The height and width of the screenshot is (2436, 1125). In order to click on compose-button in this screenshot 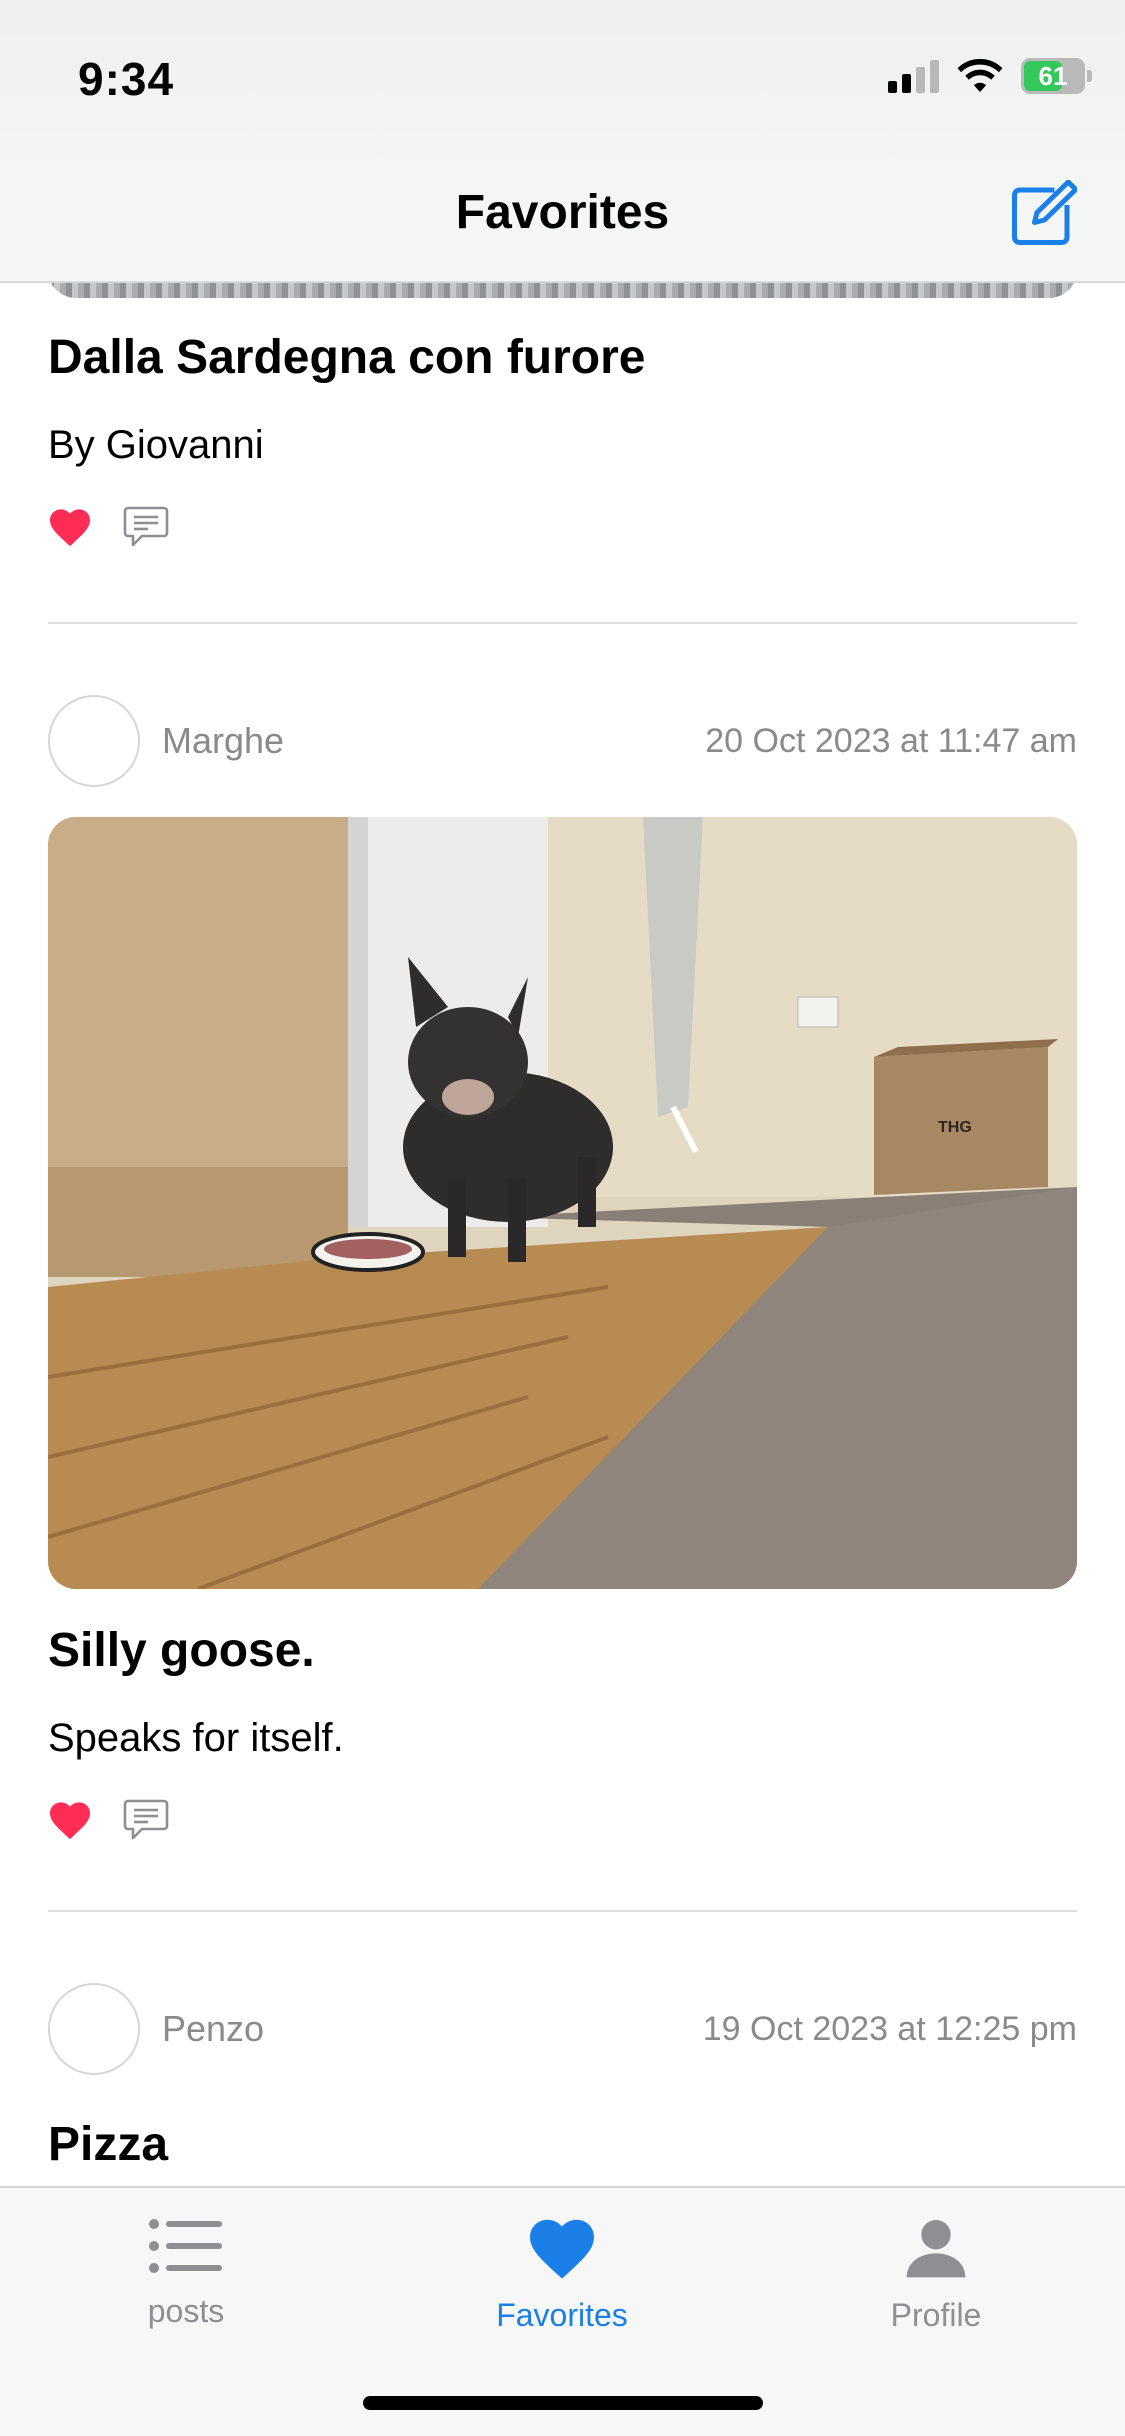, I will do `click(1043, 214)`.